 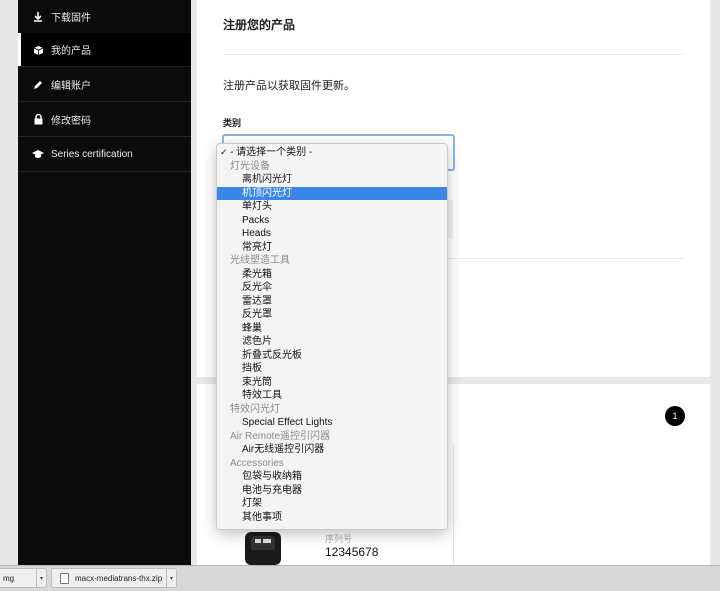 What do you see at coordinates (283, 449) in the screenshot?
I see `menu-option-label: Air无线遥控引闪器` at bounding box center [283, 449].